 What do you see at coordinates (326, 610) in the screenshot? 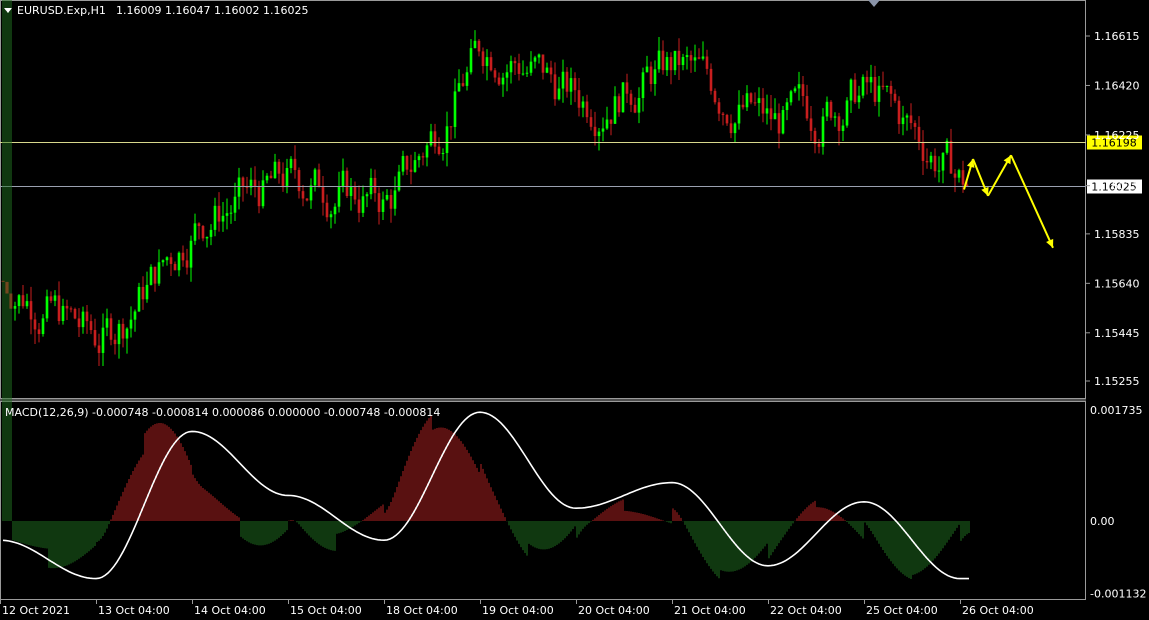
I see `time-axis-label: 15 Oct 04:00` at bounding box center [326, 610].